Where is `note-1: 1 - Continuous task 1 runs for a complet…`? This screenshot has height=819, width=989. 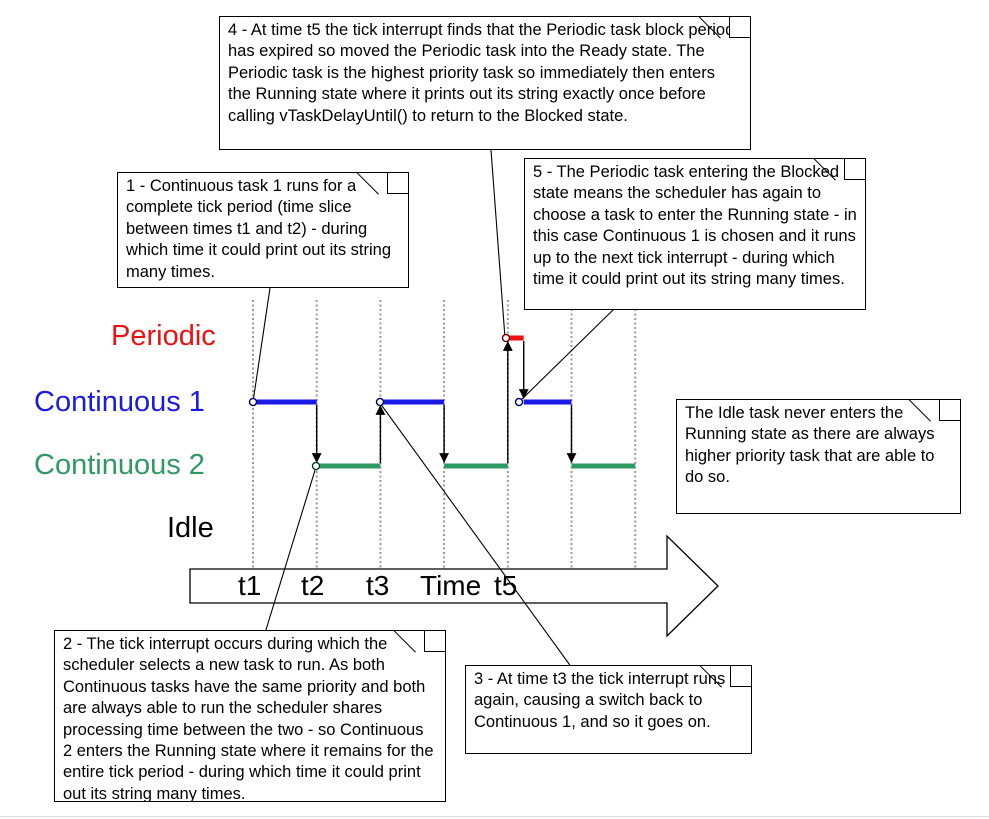
note-1: 1 - Continuous task 1 runs for a complet… is located at coordinates (263, 230).